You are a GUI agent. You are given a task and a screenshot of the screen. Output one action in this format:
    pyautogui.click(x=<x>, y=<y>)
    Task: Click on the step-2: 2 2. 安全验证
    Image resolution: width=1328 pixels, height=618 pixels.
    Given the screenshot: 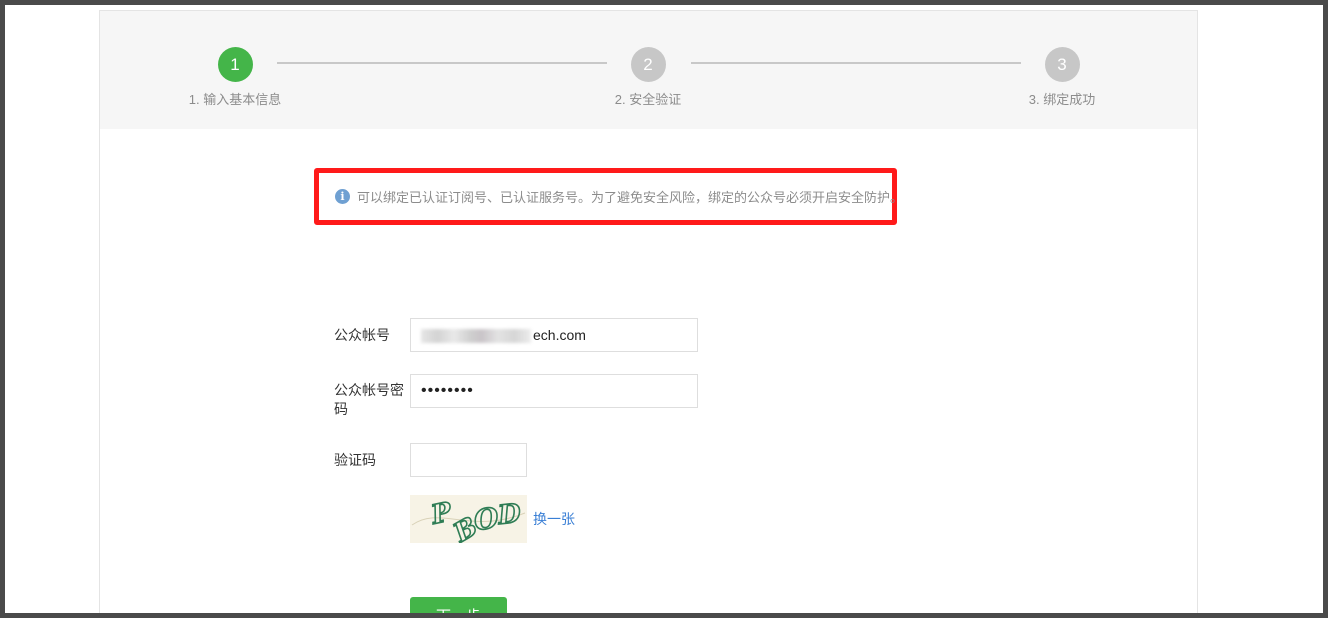 What is the action you would take?
    pyautogui.click(x=648, y=77)
    